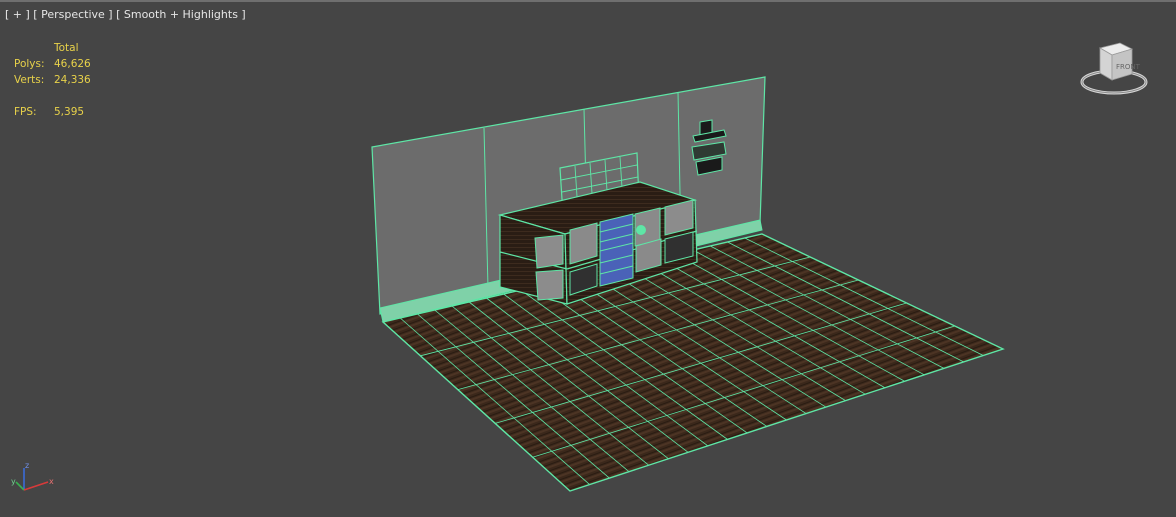  I want to click on viewcube-face-label: FRONT, so click(1128, 67).